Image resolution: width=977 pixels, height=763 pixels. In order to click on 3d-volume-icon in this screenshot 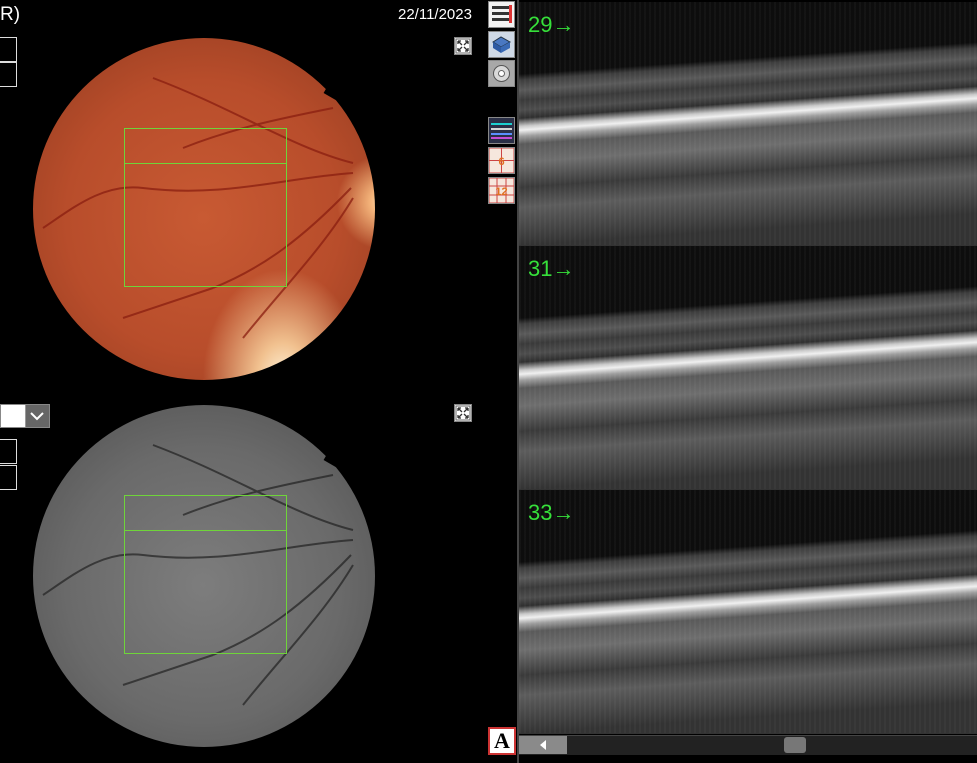, I will do `click(501, 44)`.